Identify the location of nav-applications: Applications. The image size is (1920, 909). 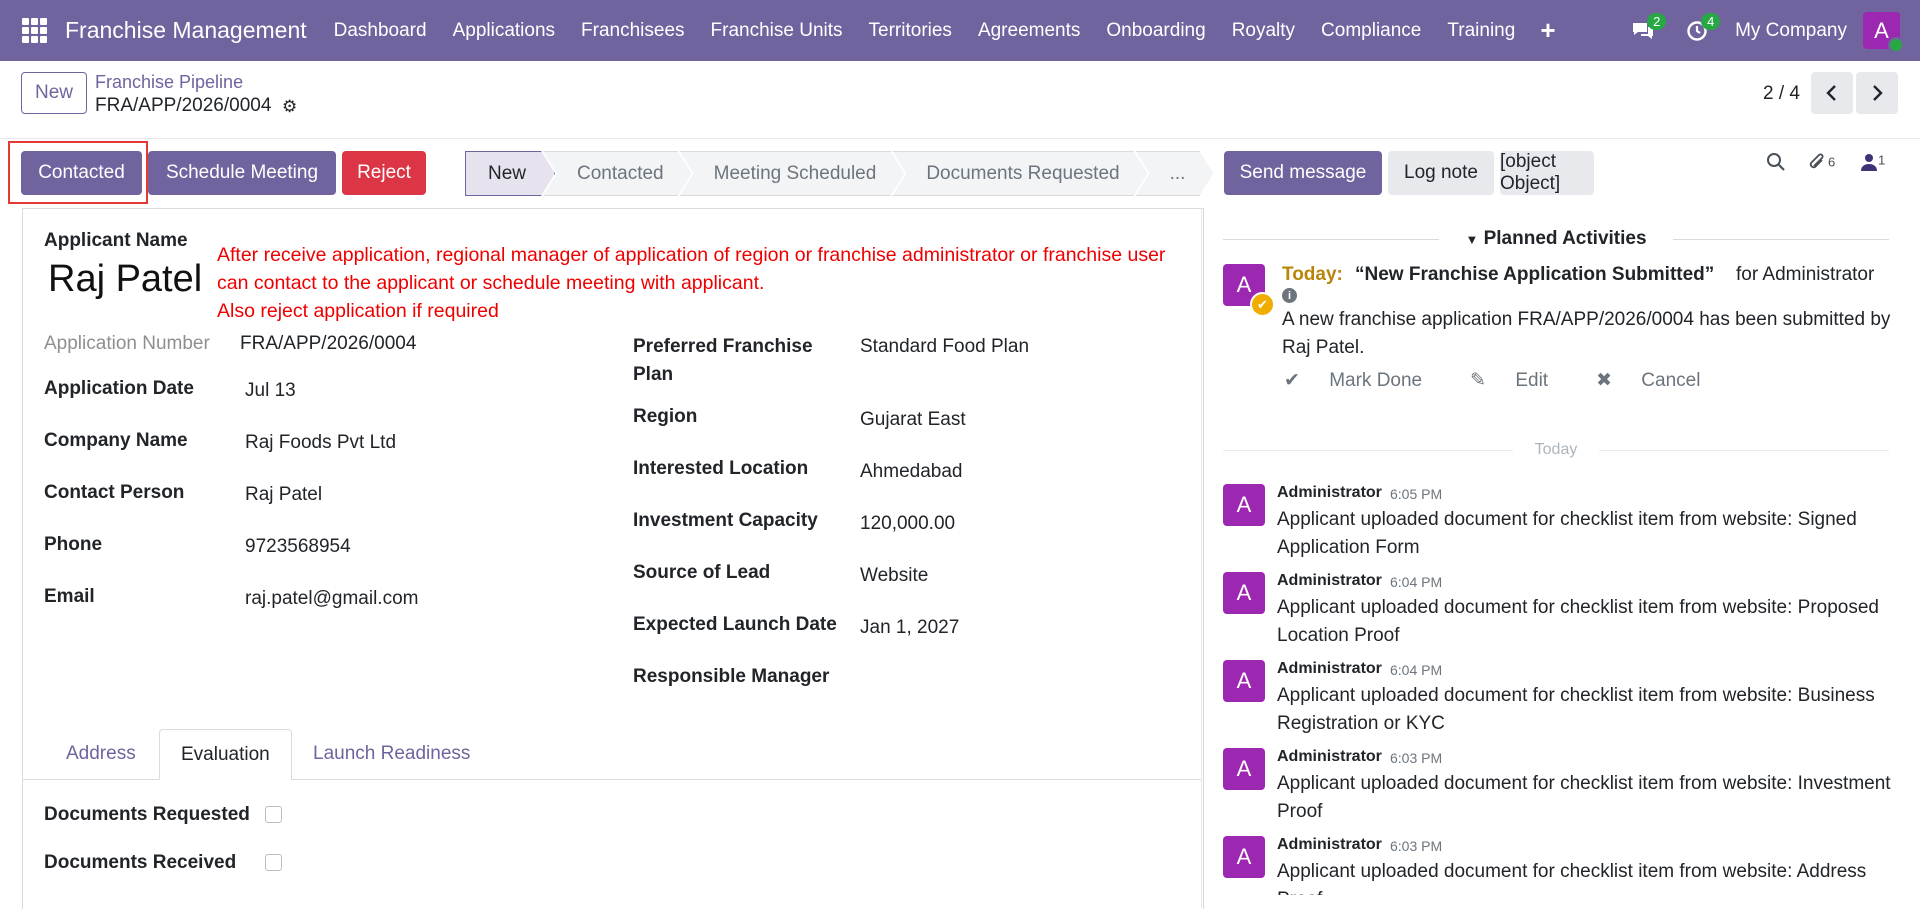
(504, 31).